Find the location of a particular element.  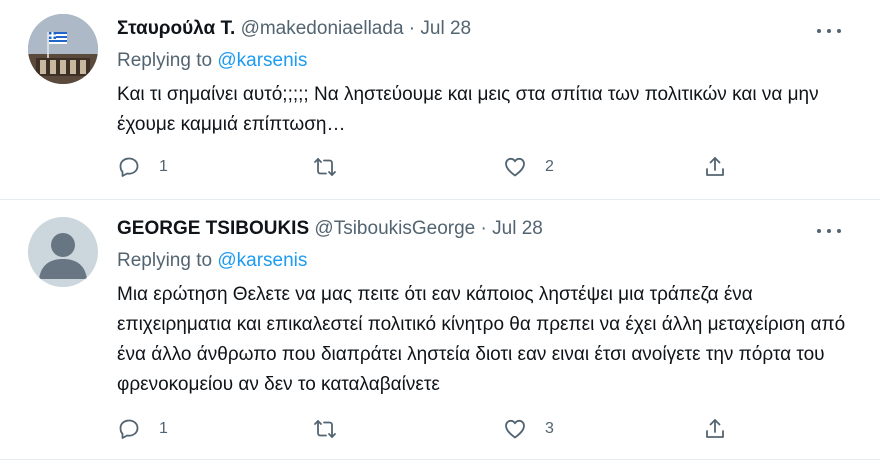

display-name: Σταυρούλα Τ. is located at coordinates (176, 28).